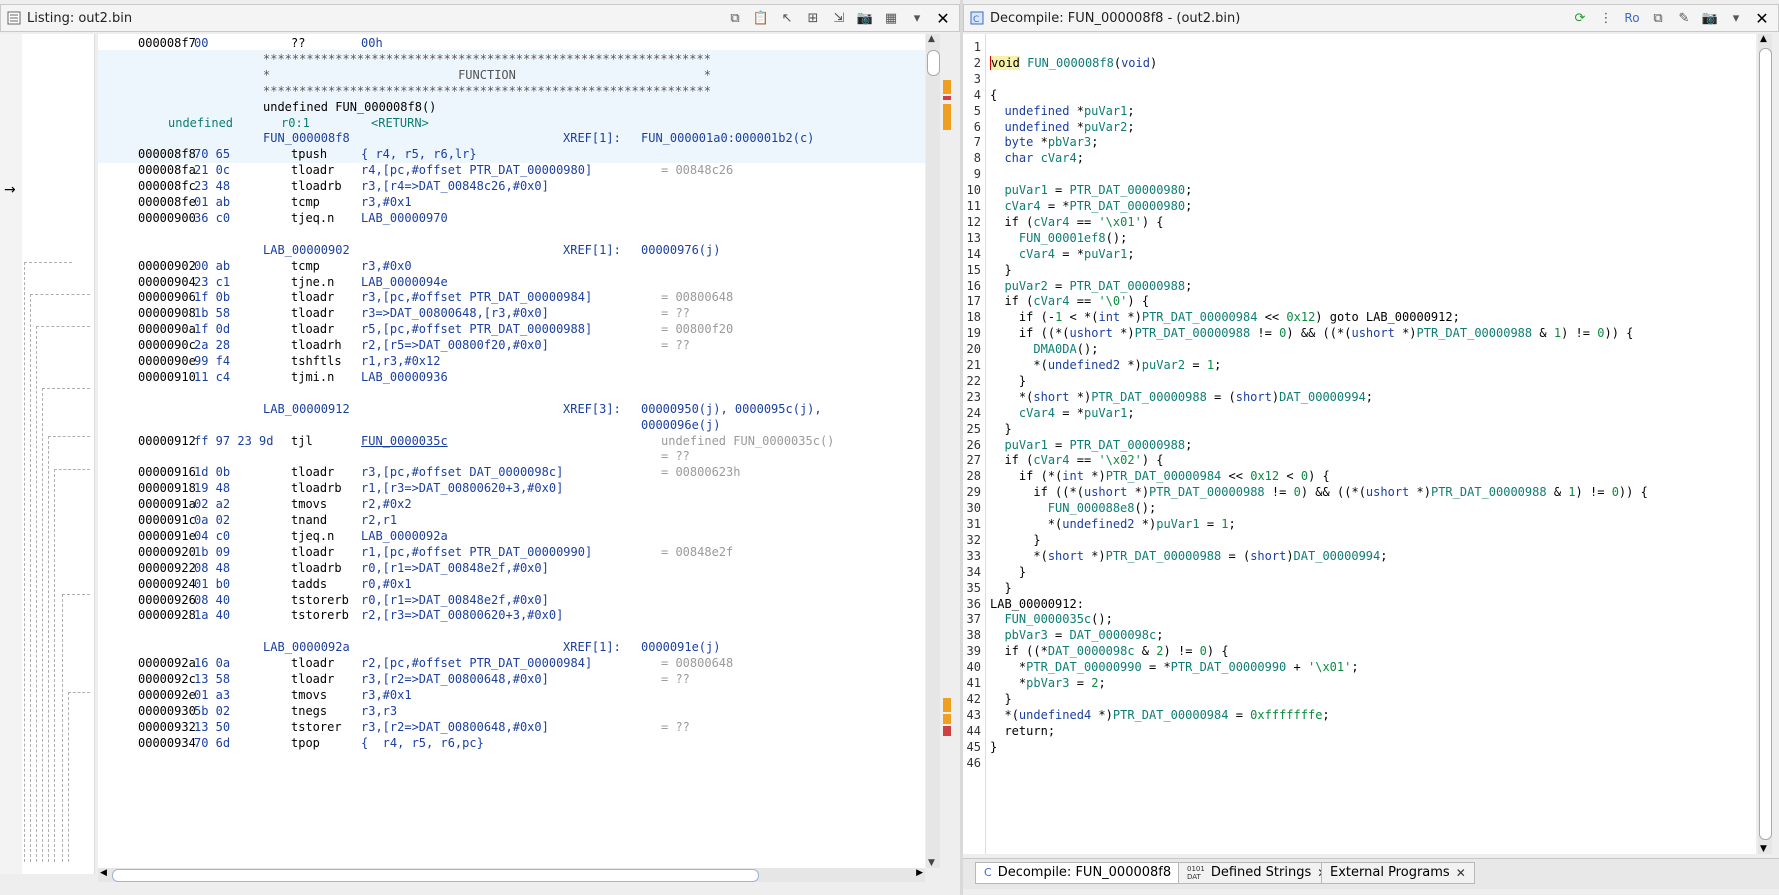  What do you see at coordinates (787, 18) in the screenshot?
I see `select-cursor-icon: ↖` at bounding box center [787, 18].